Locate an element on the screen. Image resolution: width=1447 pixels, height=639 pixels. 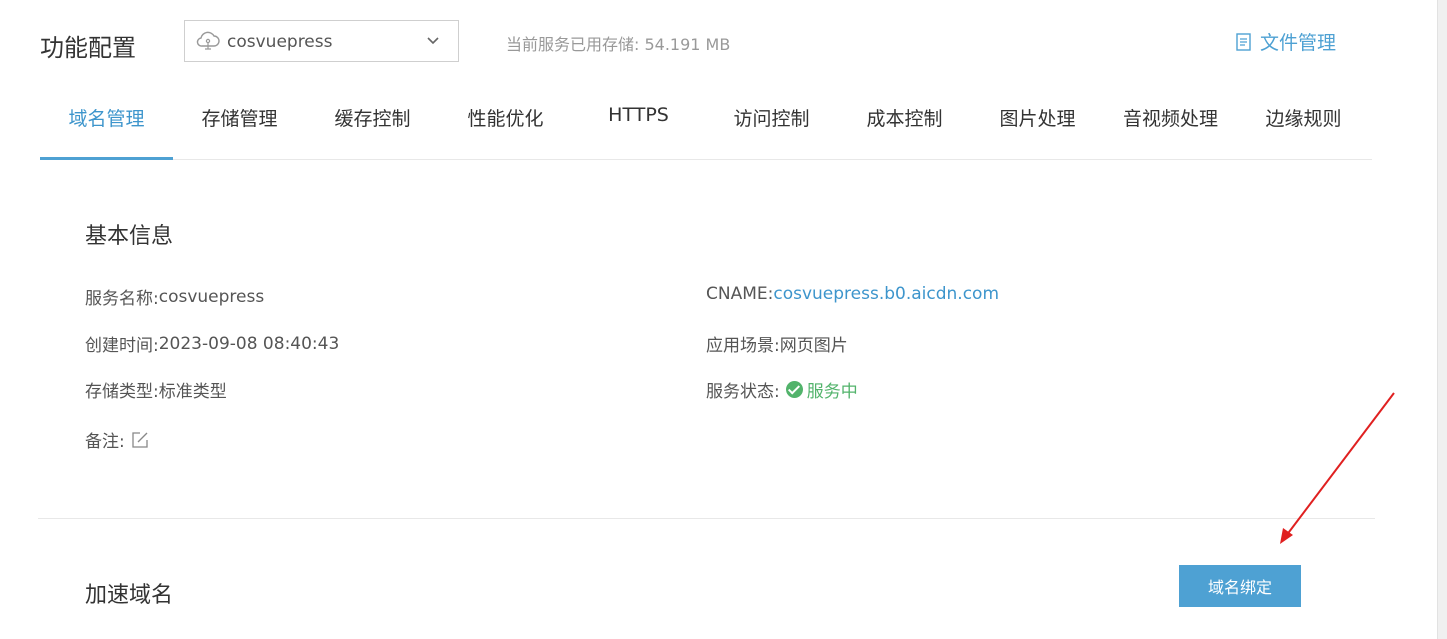
tab-performance: 性能优化 is located at coordinates (505, 128).